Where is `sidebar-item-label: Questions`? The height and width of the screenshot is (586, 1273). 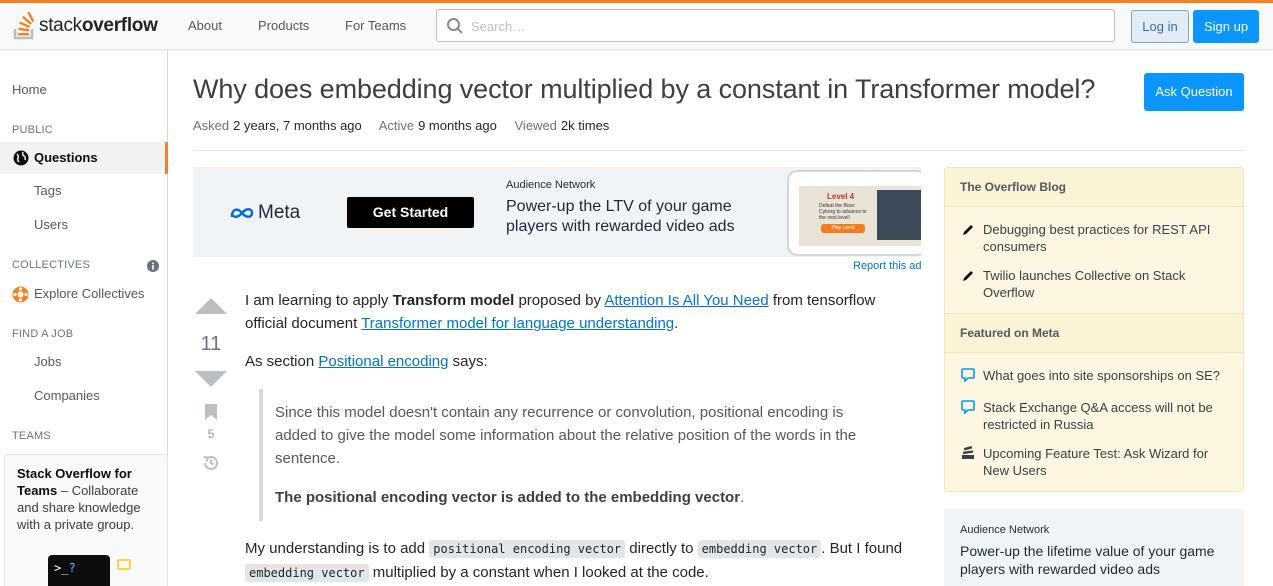 sidebar-item-label: Questions is located at coordinates (66, 157).